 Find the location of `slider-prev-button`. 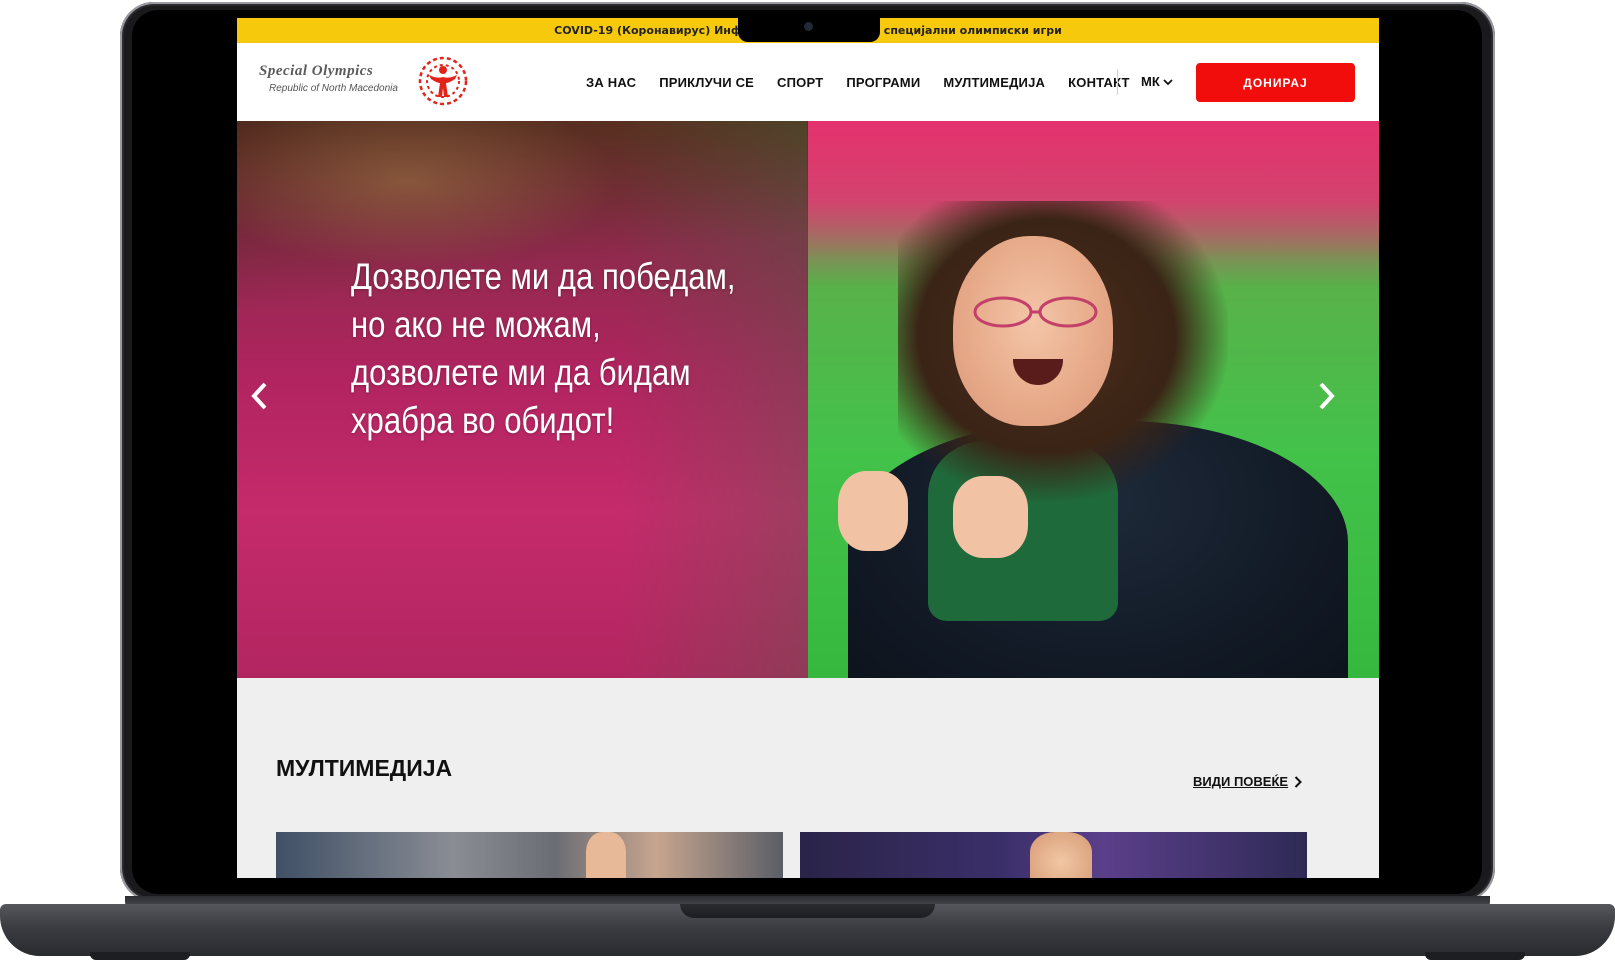

slider-prev-button is located at coordinates (260, 396).